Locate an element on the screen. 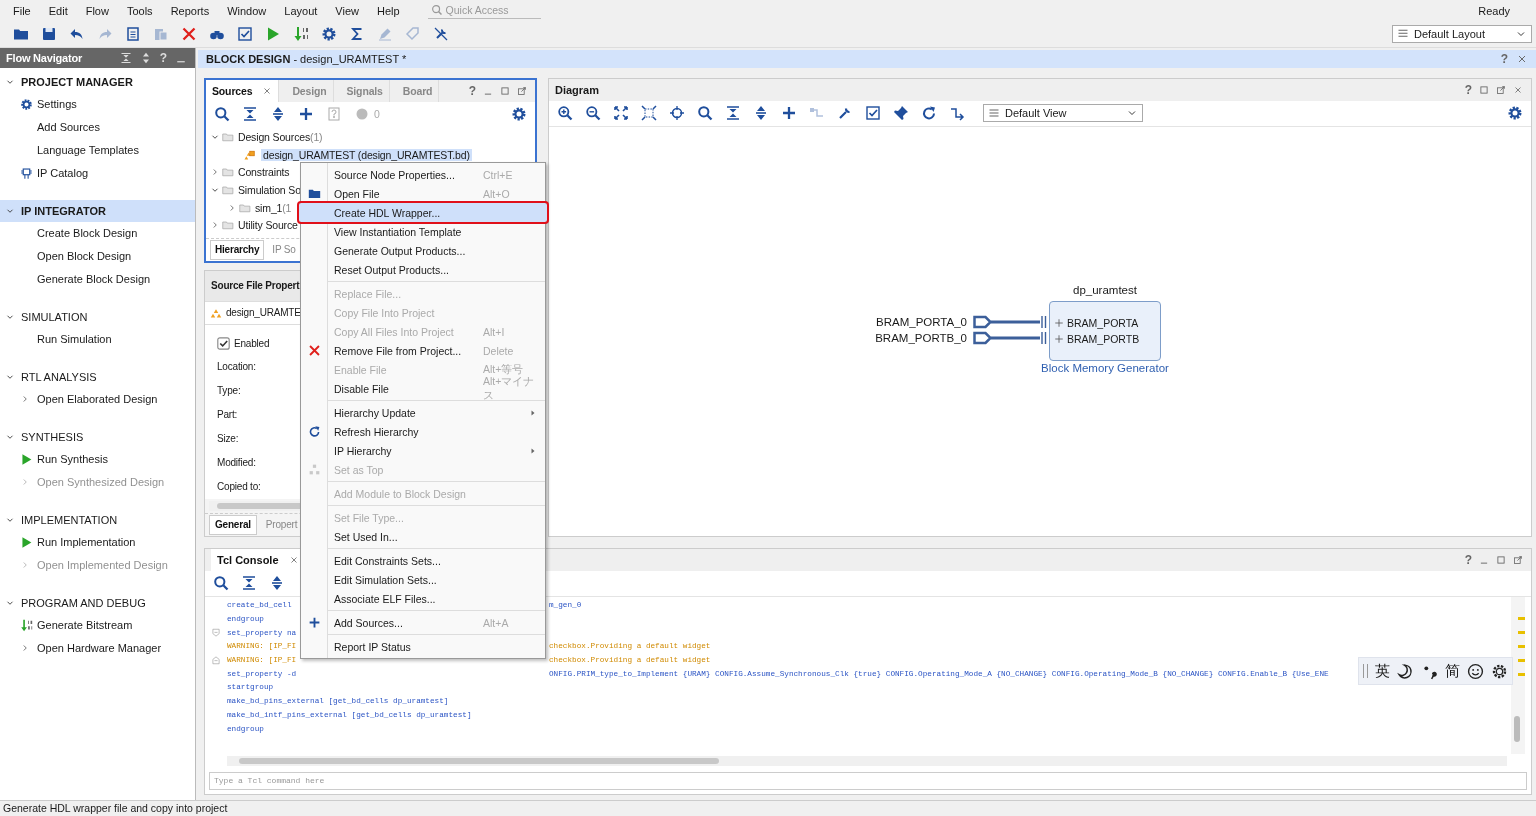 This screenshot has width=1536, height=816. checkbox is located at coordinates (223, 343).